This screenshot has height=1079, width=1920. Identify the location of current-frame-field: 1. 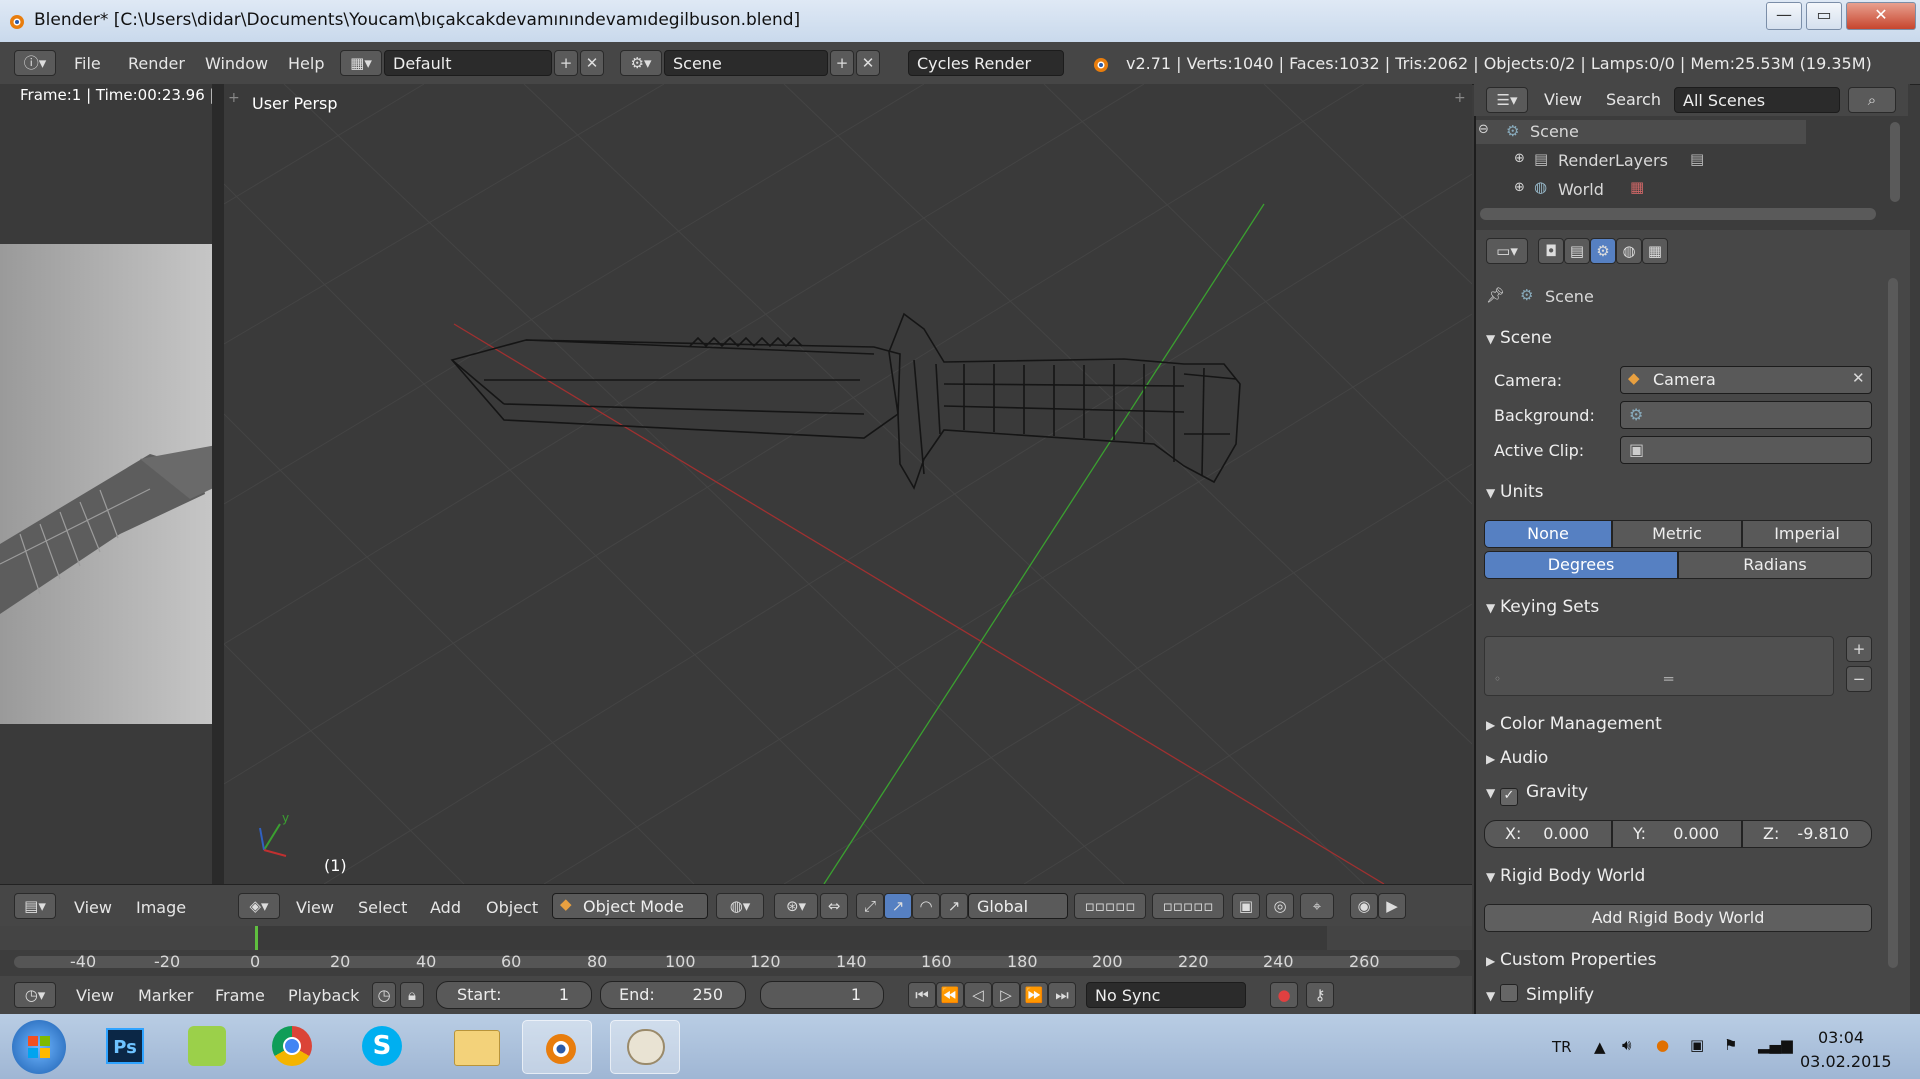
(822, 995).